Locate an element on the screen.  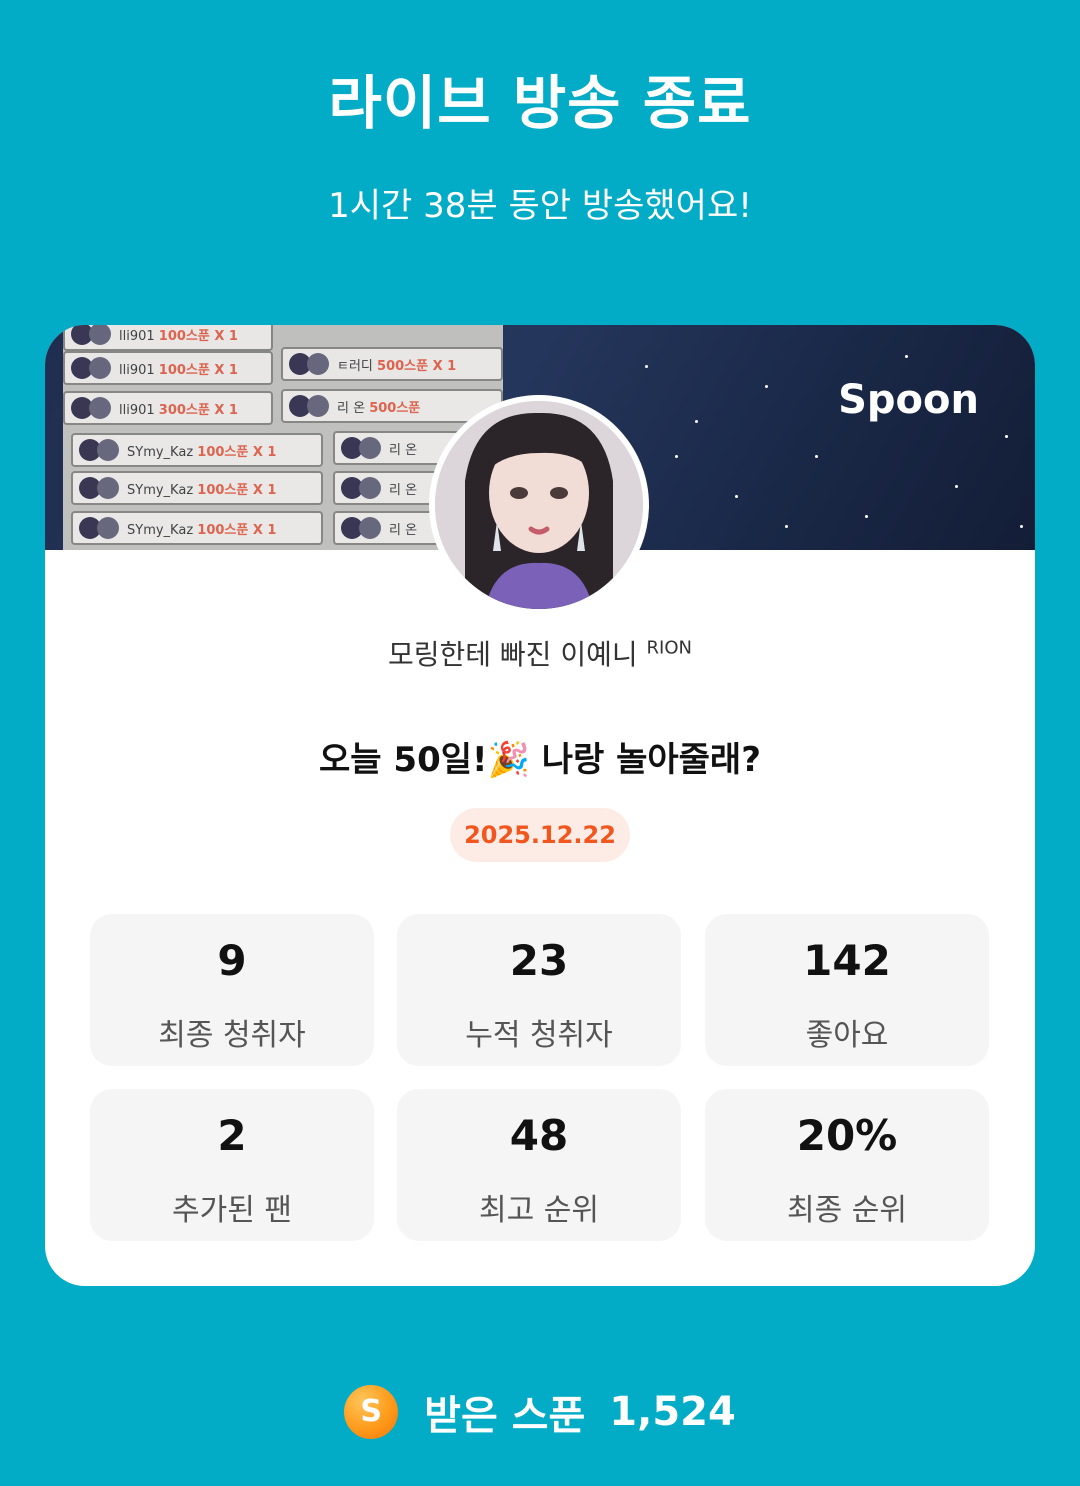
gift-amount: 500스푼 X 1 is located at coordinates (417, 366).